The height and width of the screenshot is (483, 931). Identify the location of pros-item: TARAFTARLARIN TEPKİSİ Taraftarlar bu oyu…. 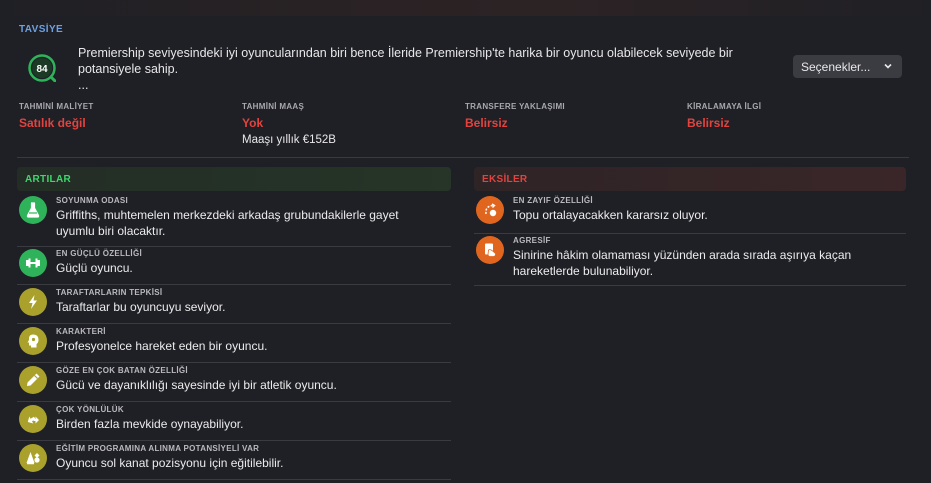
(235, 303).